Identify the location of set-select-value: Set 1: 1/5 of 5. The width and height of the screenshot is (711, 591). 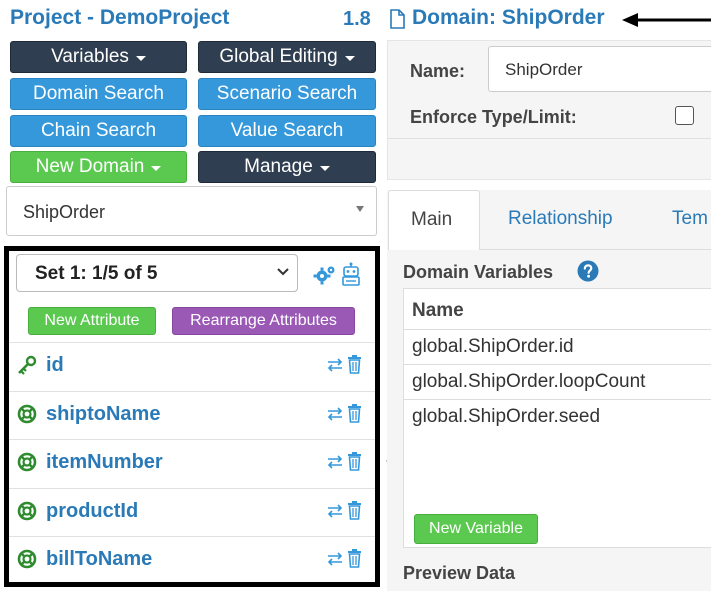
(96, 273).